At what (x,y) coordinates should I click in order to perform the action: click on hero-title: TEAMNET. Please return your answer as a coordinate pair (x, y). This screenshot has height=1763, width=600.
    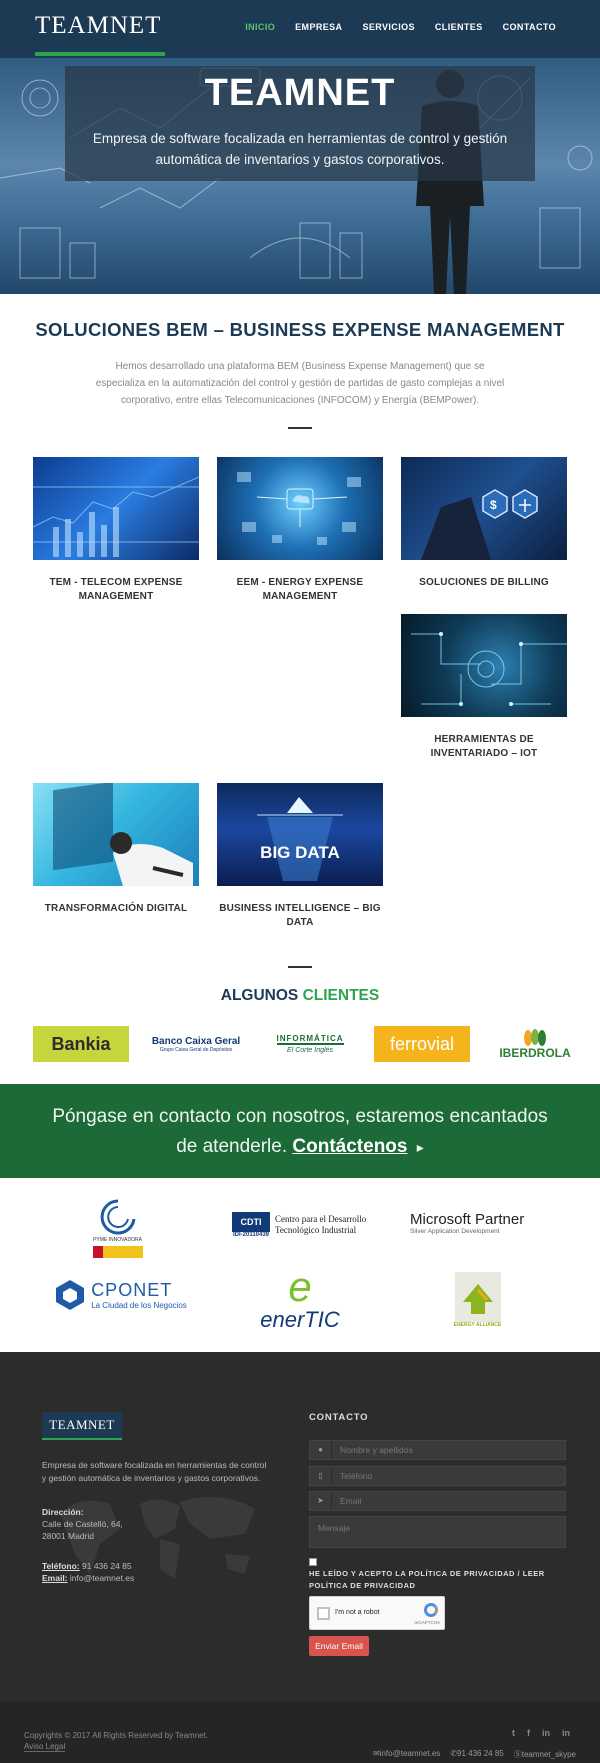
    Looking at the image, I should click on (300, 93).